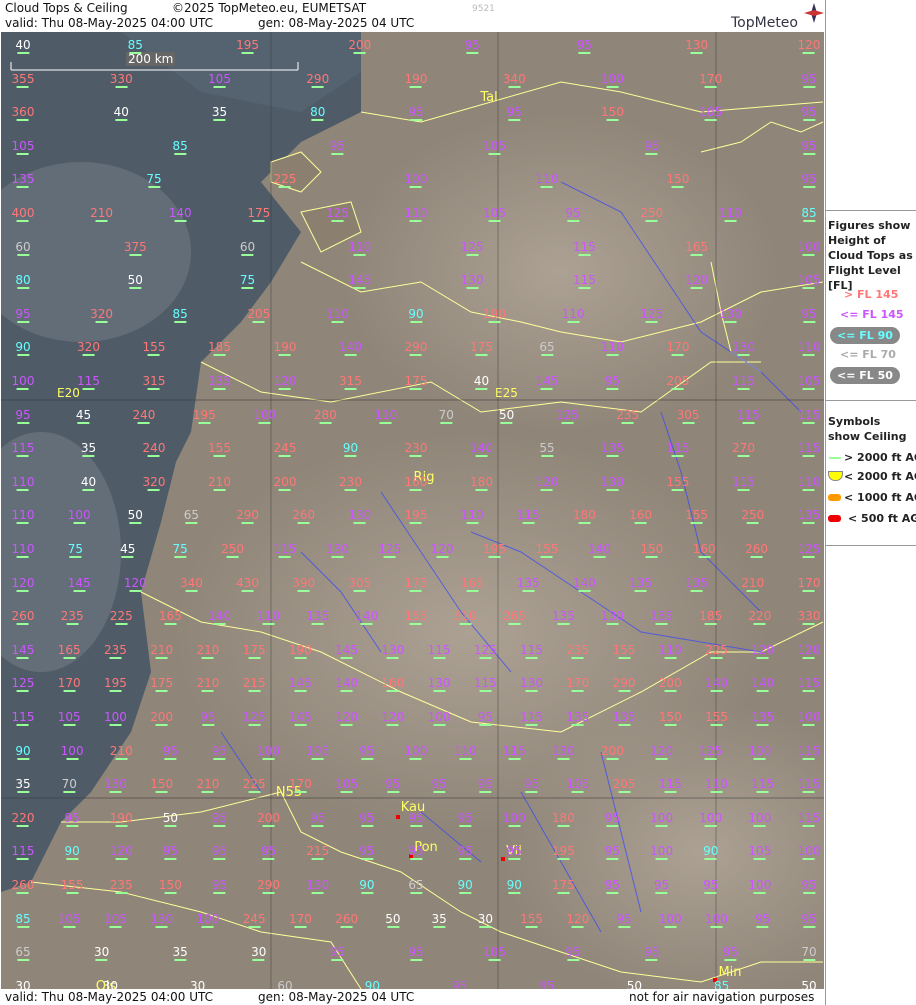 The width and height of the screenshot is (916, 1005). I want to click on cloud-top-value: 145, so click(547, 382).